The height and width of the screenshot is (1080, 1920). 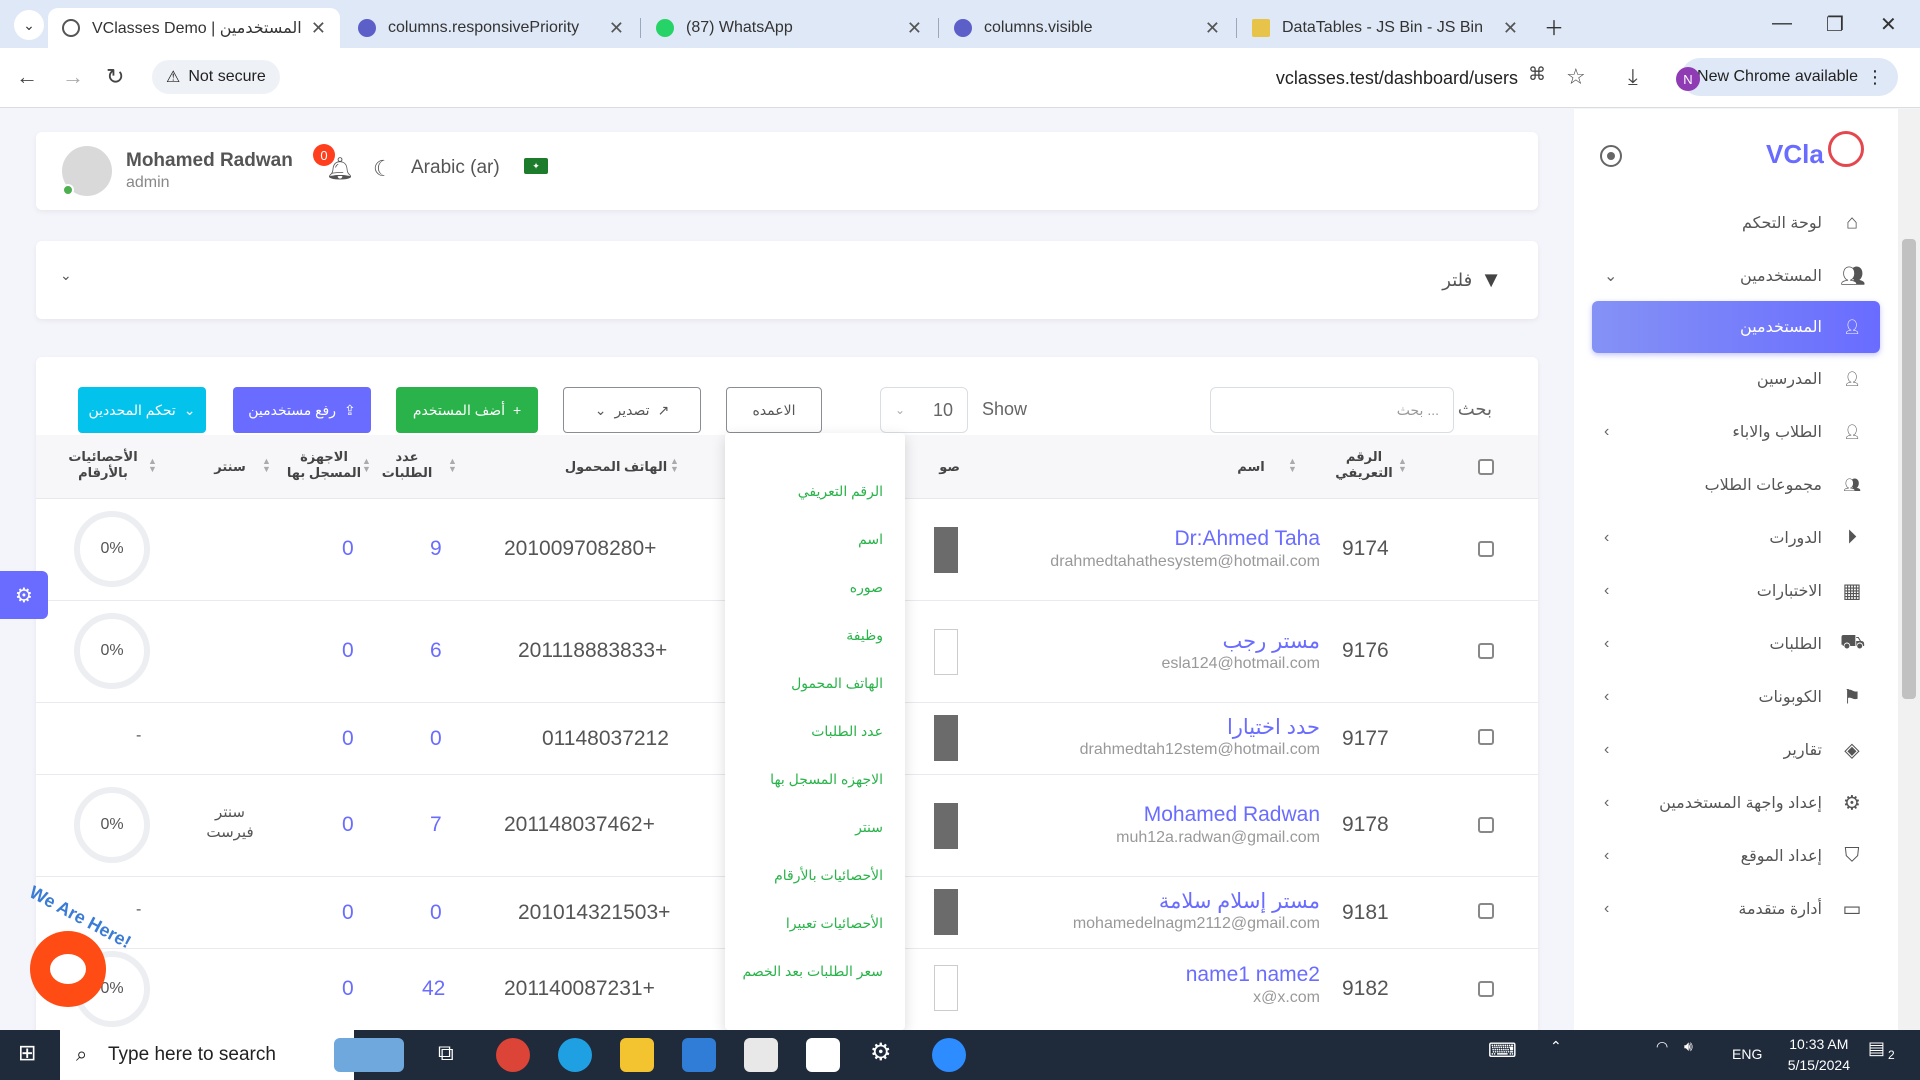 I want to click on brand-logo: VCla, so click(x=1795, y=154).